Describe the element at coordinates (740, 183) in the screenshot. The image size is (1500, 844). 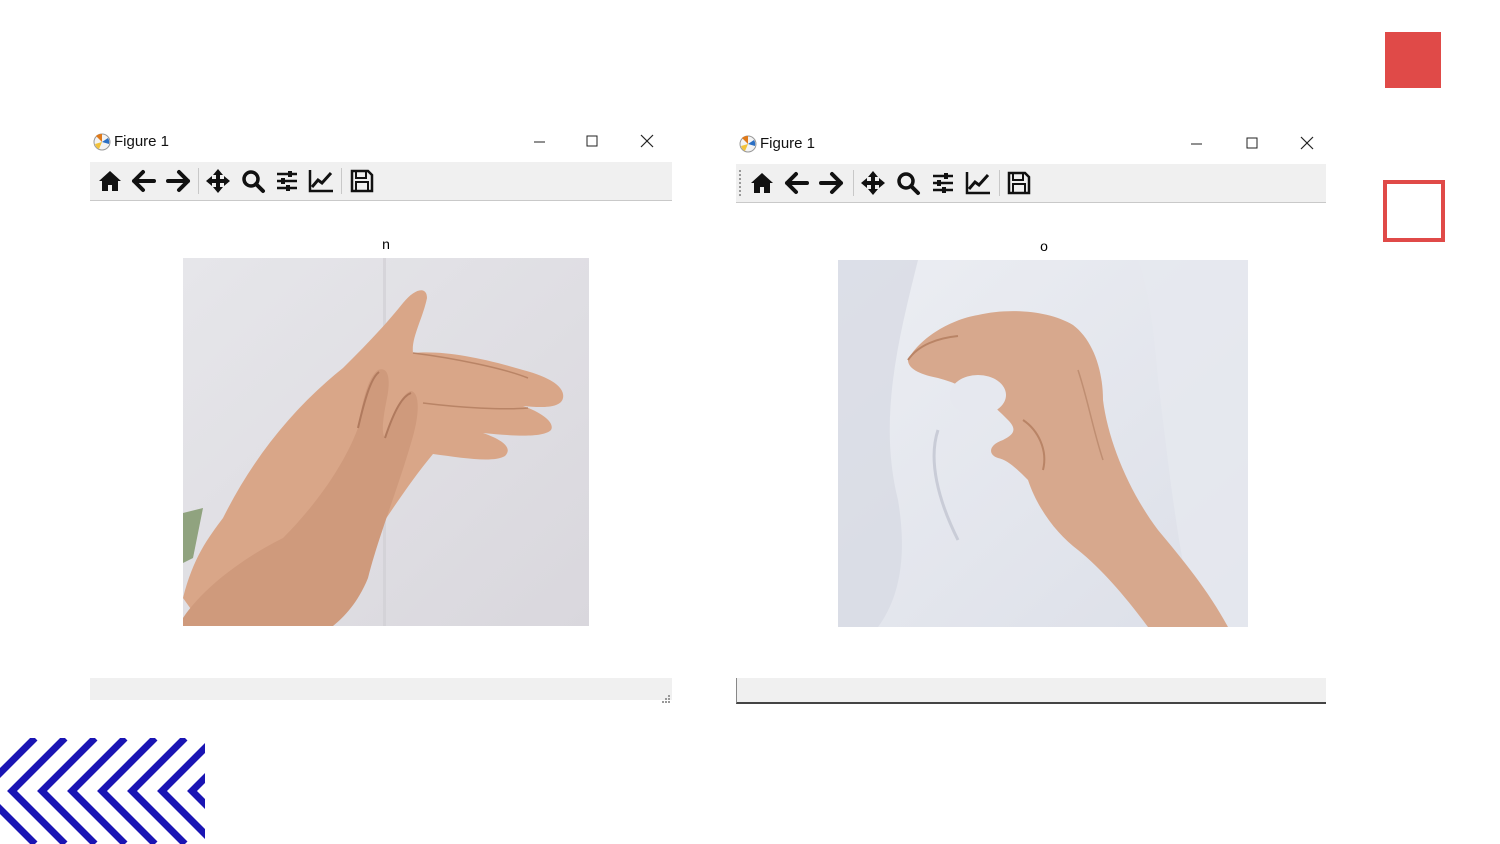
I see `toolbar-grip` at that location.